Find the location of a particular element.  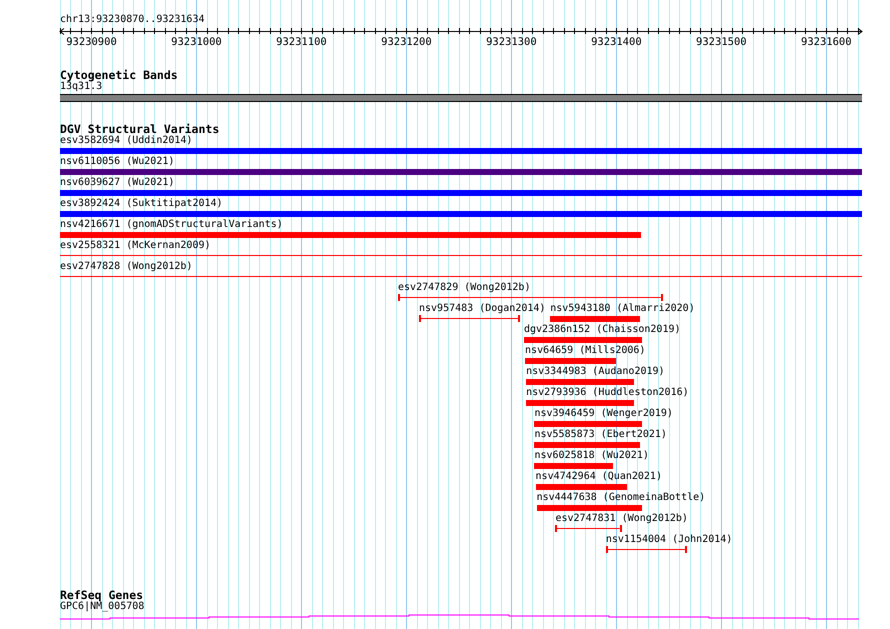

feature-label: nsv6110056 (Wu2021) is located at coordinates (117, 162).